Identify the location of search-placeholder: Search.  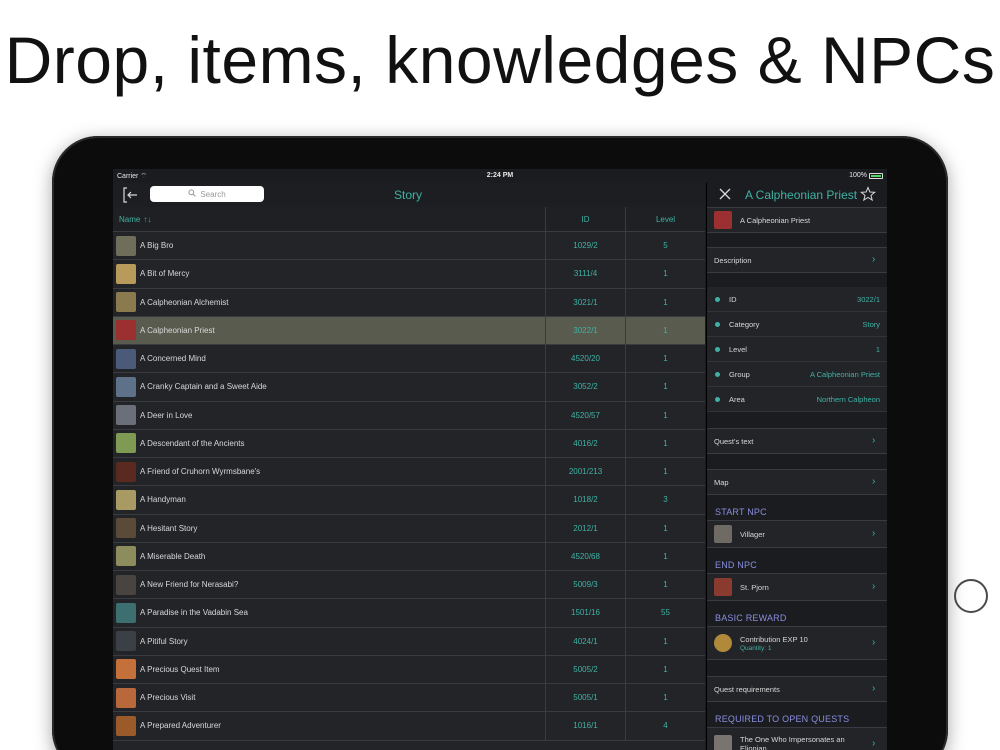
(213, 194).